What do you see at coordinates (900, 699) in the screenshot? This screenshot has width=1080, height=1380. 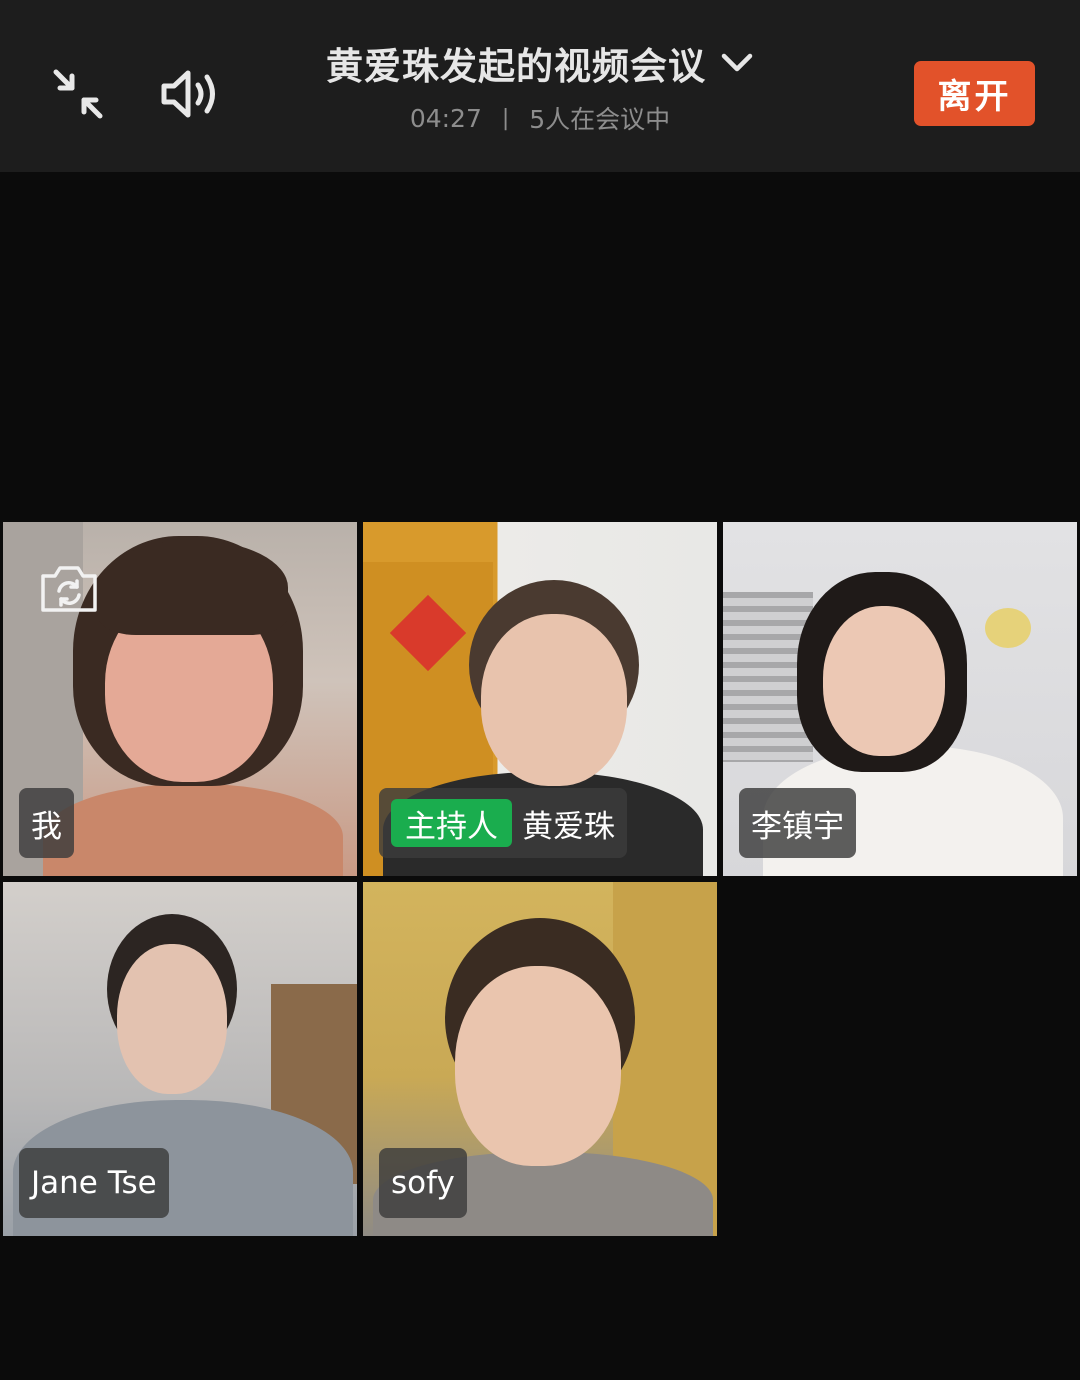 I see `video-tile-participant: 李镇宇` at bounding box center [900, 699].